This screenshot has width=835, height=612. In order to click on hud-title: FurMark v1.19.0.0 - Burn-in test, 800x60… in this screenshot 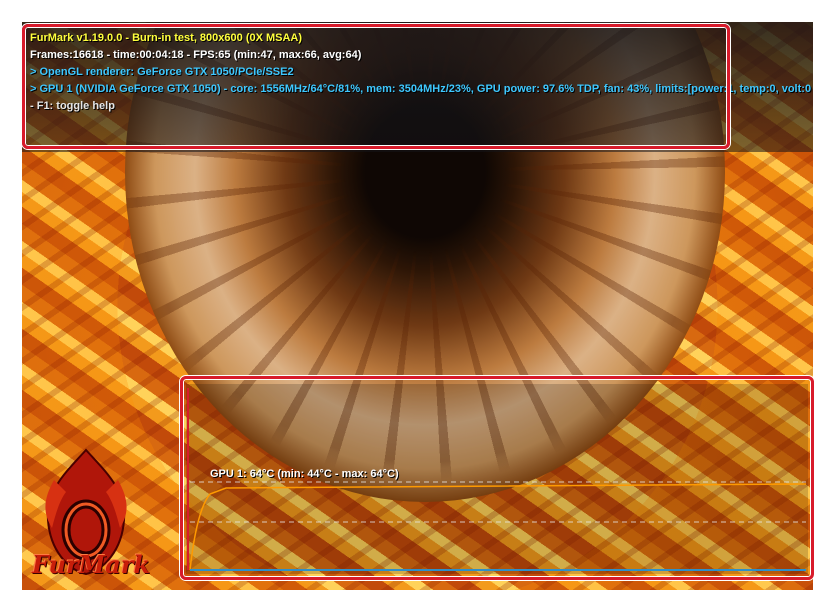, I will do `click(166, 38)`.